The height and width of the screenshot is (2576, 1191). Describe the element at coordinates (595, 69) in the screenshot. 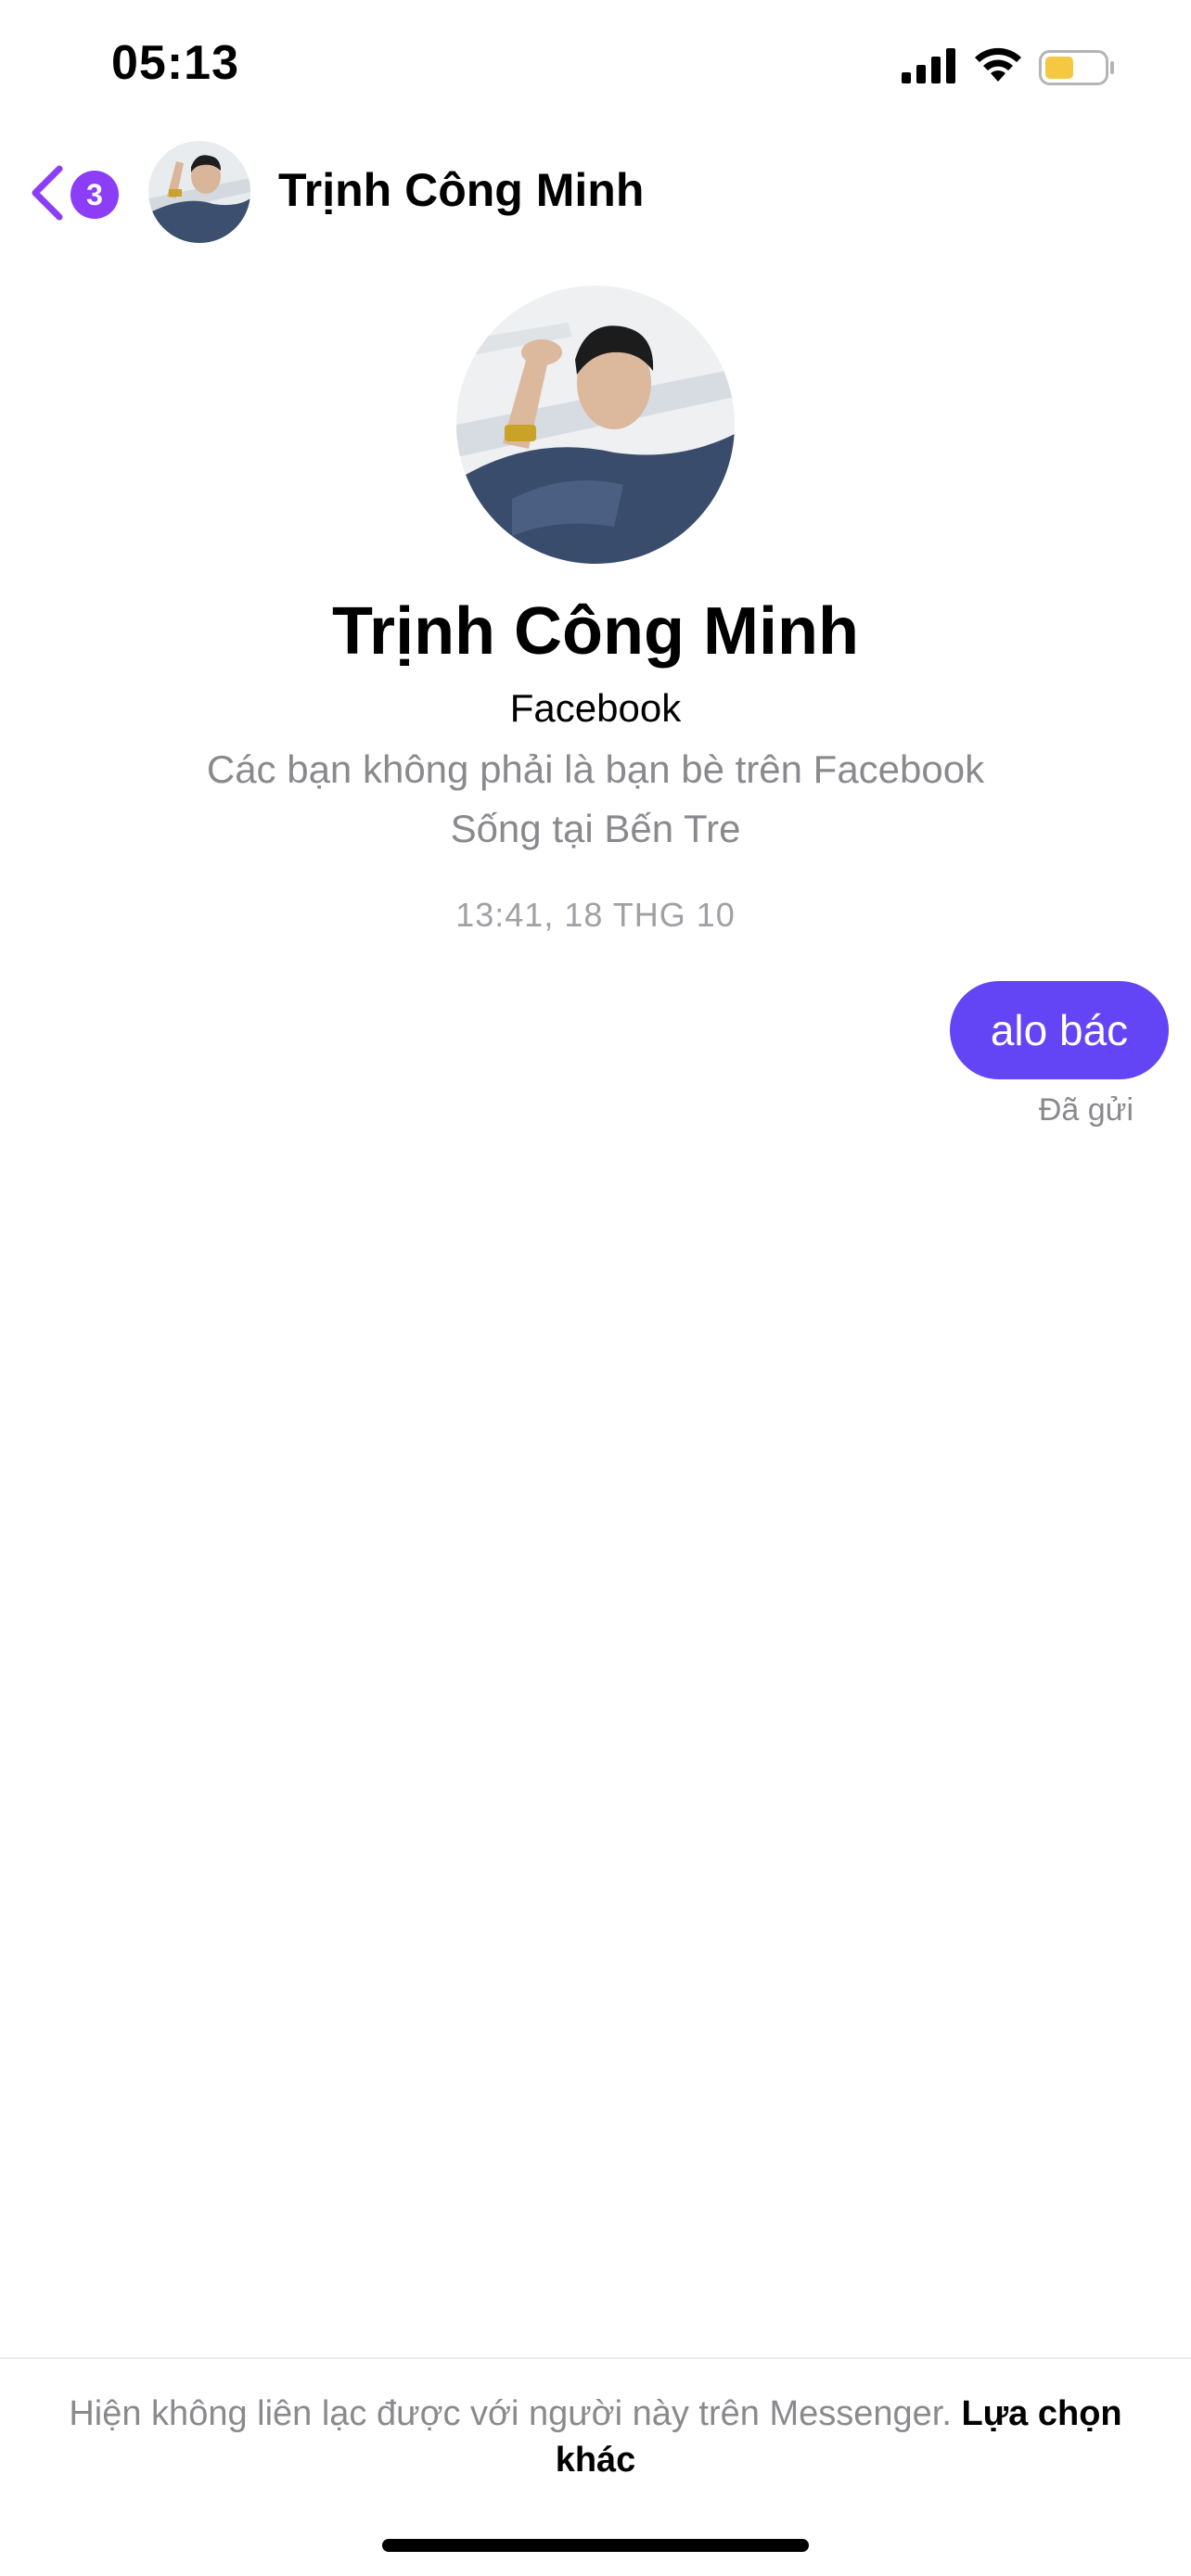

I see `status-bar: 05:13` at that location.